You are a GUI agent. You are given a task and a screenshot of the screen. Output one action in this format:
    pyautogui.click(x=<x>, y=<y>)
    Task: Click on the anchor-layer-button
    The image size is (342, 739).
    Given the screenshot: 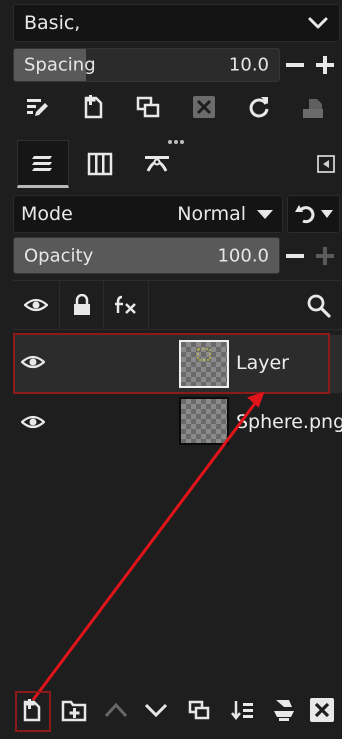 What is the action you would take?
    pyautogui.click(x=284, y=710)
    